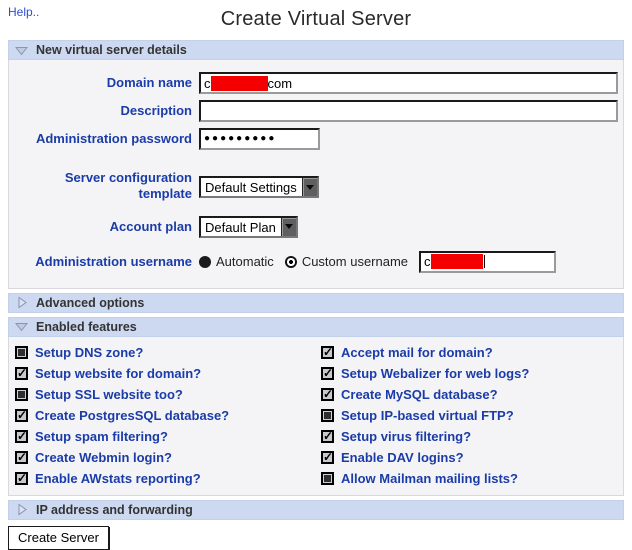 The height and width of the screenshot is (550, 632). Describe the element at coordinates (280, 83) in the screenshot. I see `domain-name-value-suffix: com` at that location.